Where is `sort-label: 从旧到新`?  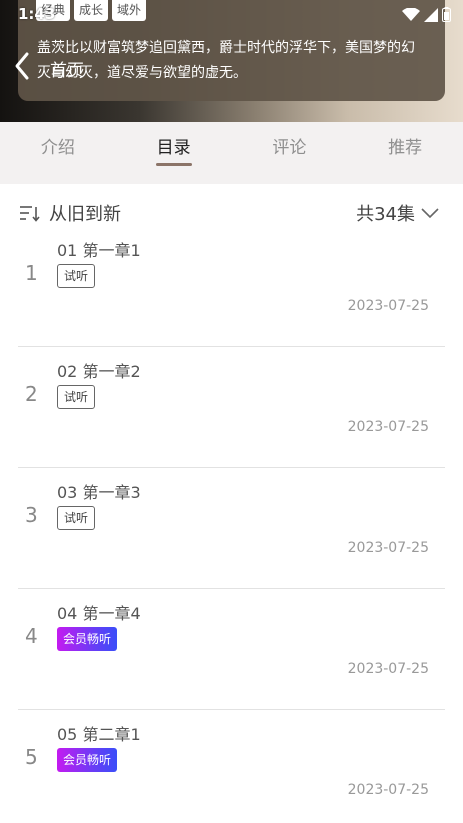 sort-label: 从旧到新 is located at coordinates (85, 214).